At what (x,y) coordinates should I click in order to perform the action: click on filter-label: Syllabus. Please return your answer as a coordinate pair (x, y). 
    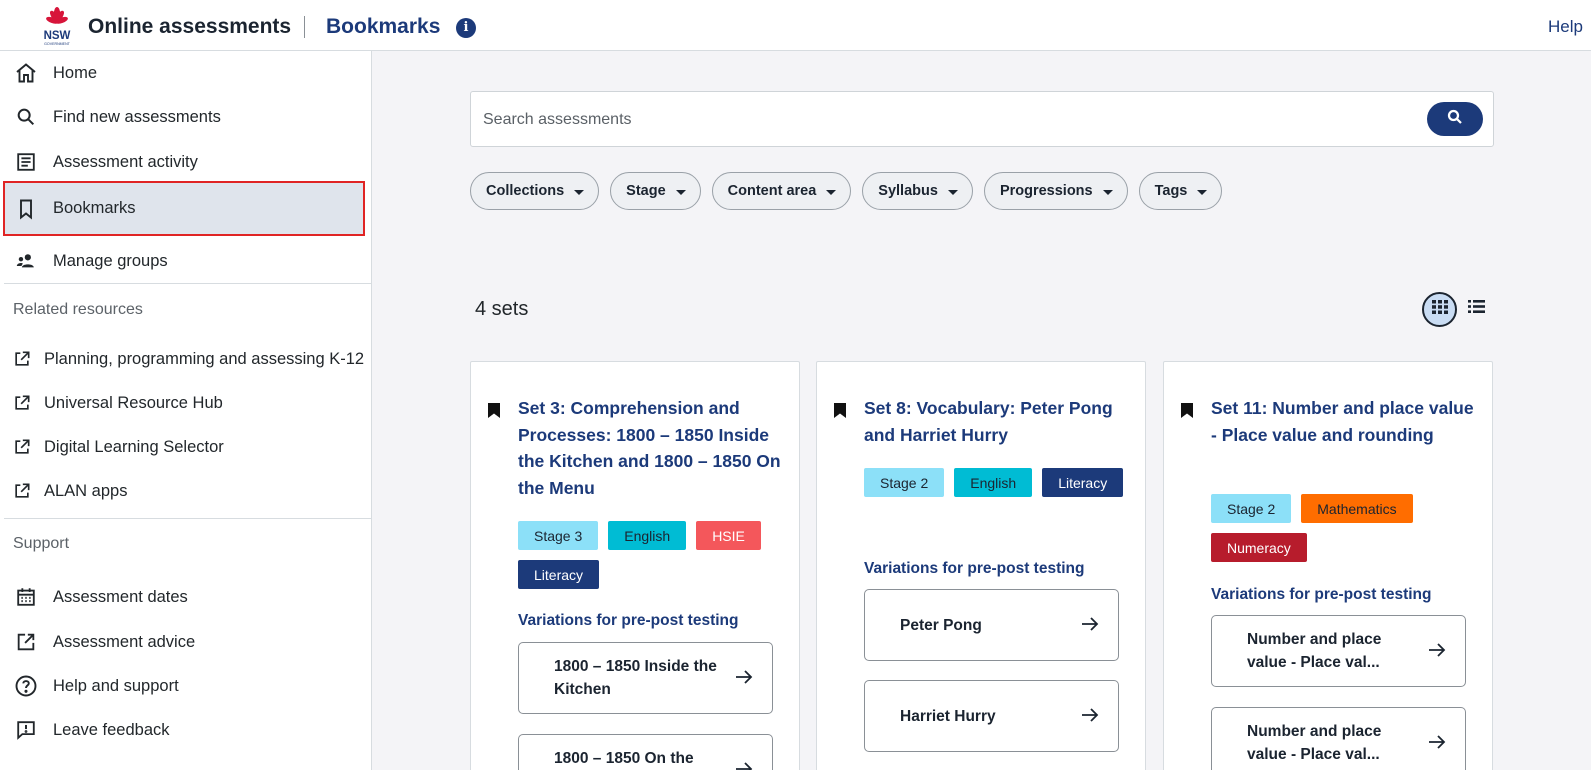
    Looking at the image, I should click on (908, 191).